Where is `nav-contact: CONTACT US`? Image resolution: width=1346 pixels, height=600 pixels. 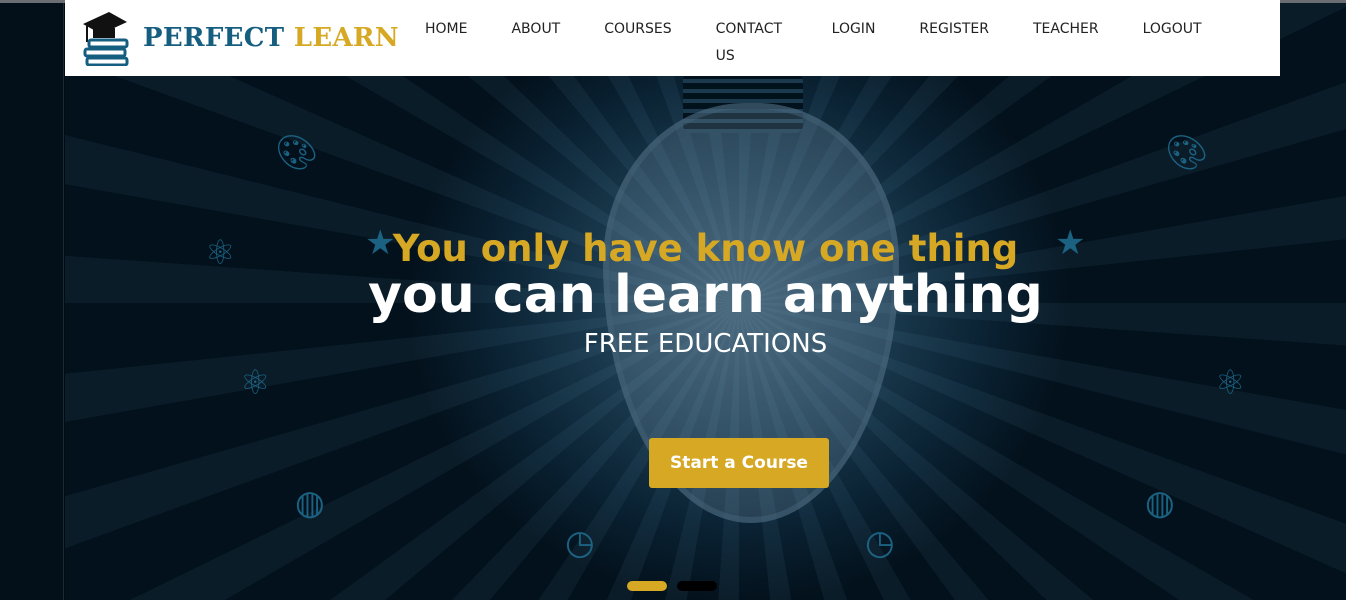
nav-contact: CONTACT US is located at coordinates (752, 43).